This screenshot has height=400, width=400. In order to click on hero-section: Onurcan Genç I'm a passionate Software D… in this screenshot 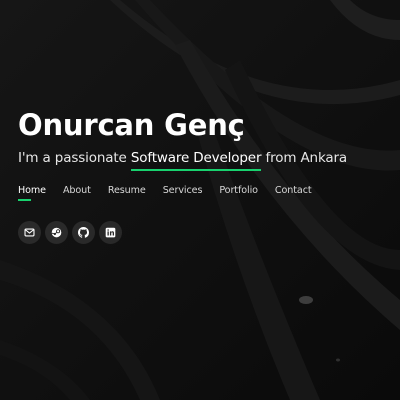, I will do `click(182, 139)`.